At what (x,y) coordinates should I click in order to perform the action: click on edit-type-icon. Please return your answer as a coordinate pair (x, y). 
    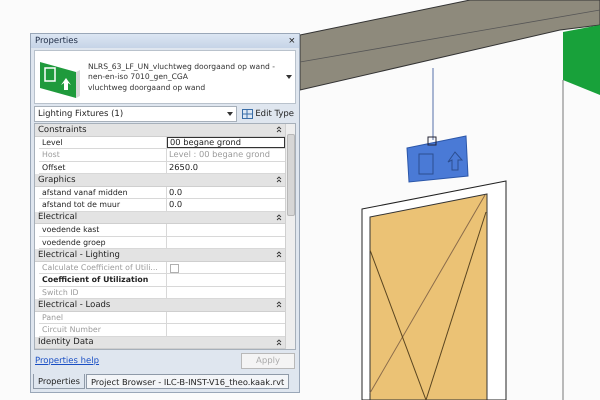
    Looking at the image, I should click on (248, 113).